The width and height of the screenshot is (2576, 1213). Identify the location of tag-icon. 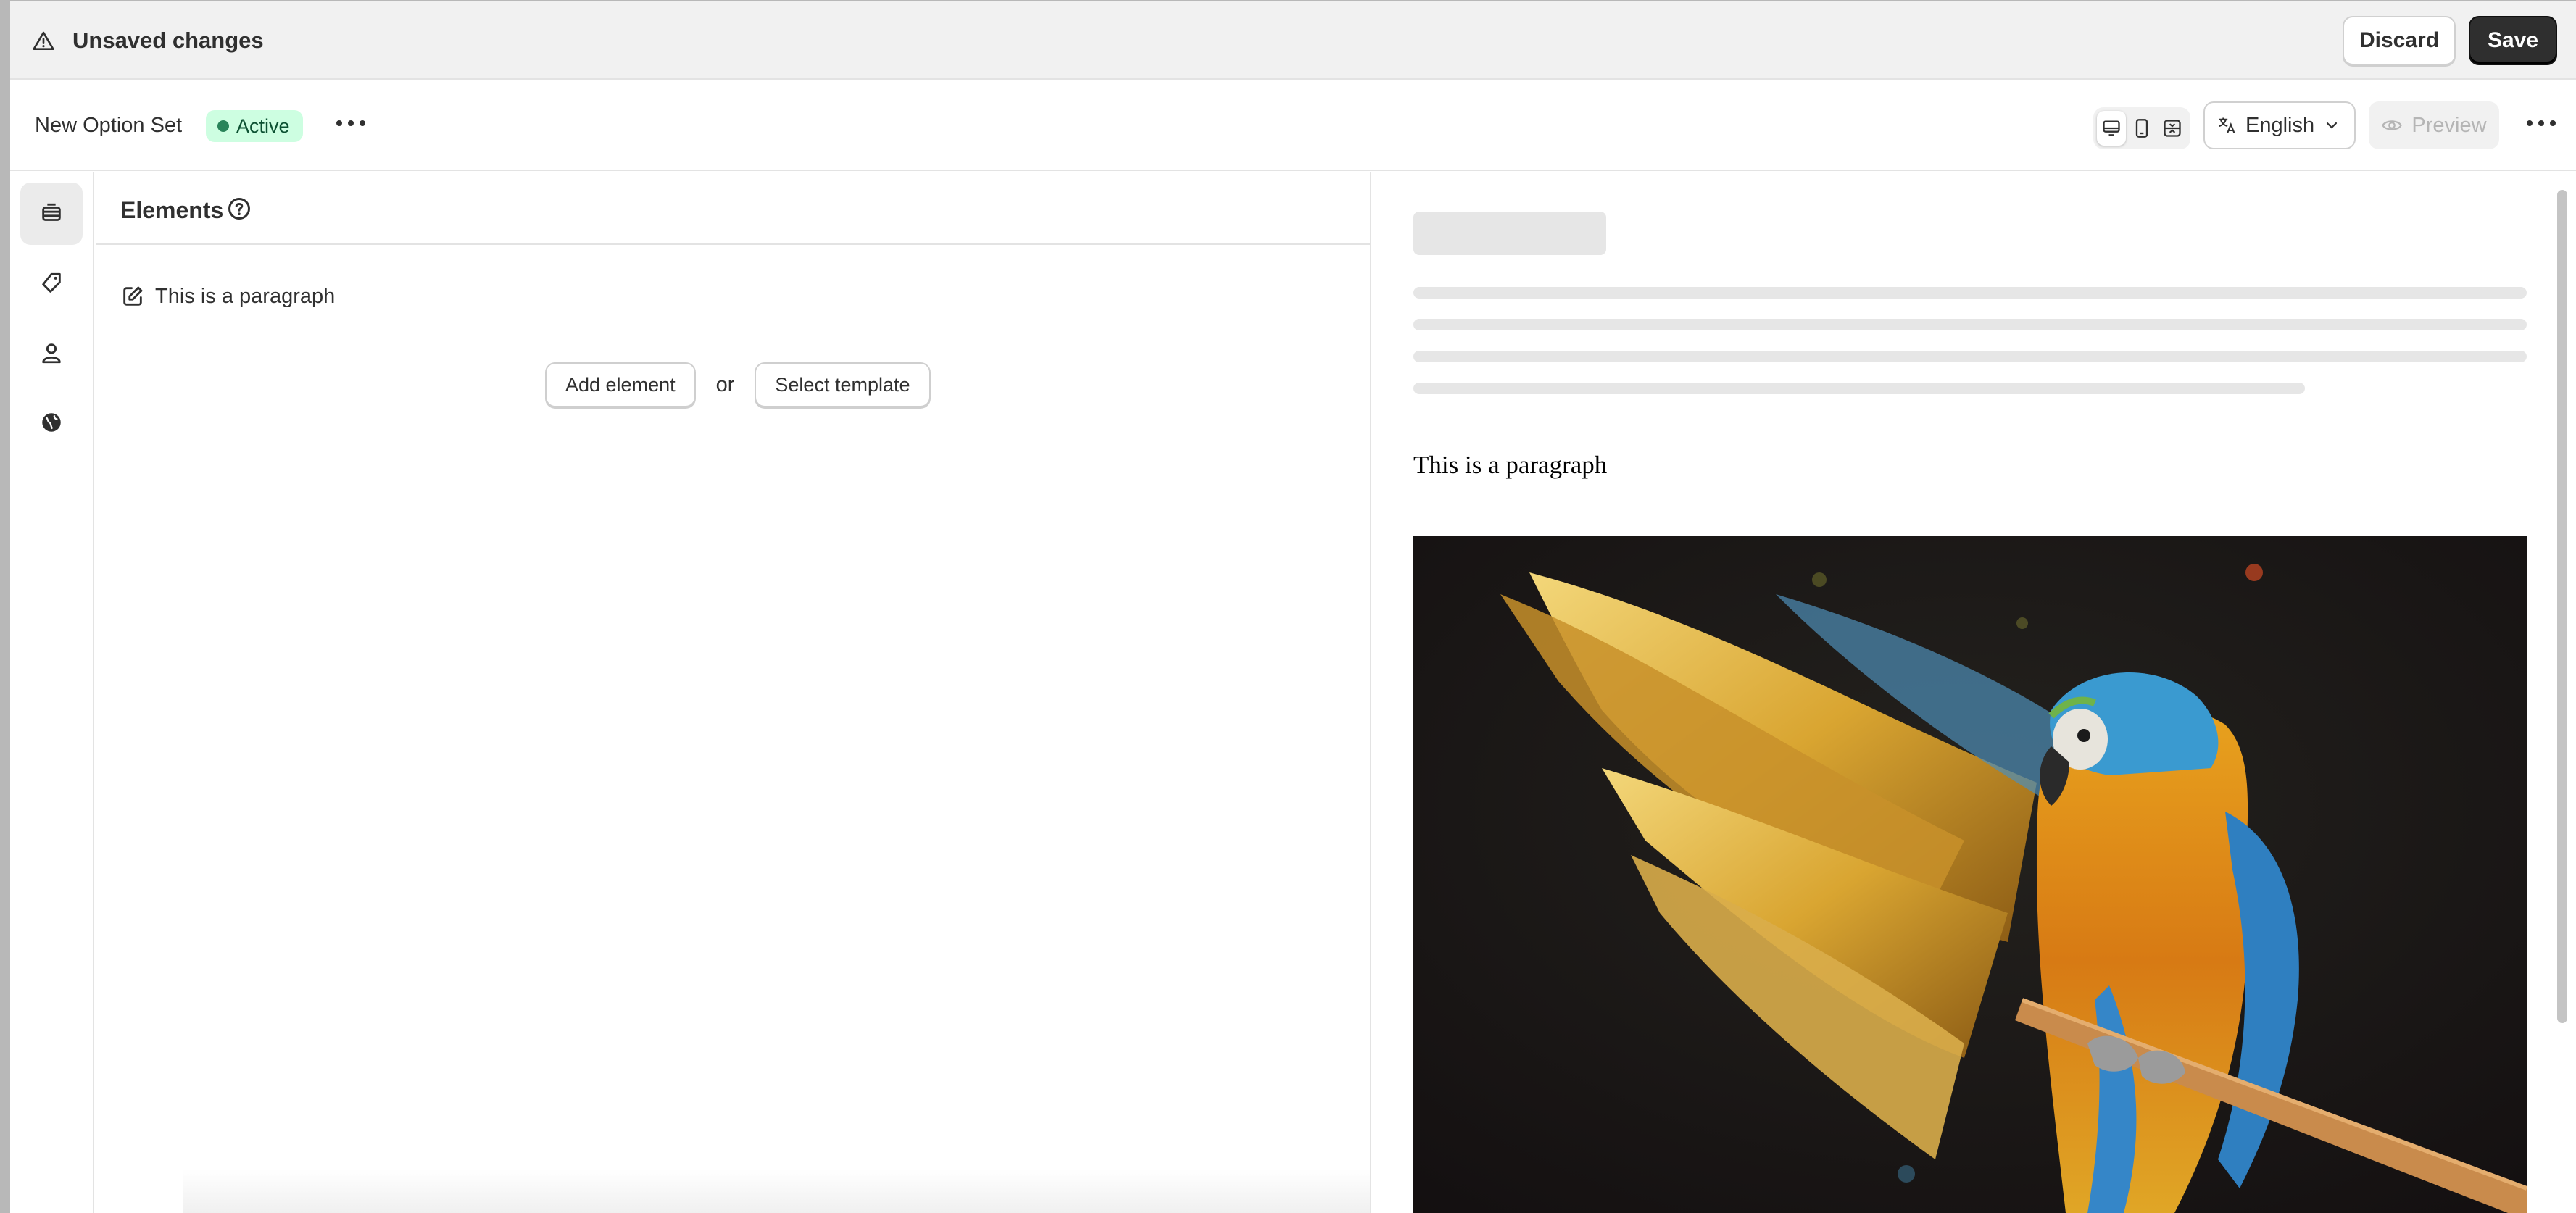
(51, 282).